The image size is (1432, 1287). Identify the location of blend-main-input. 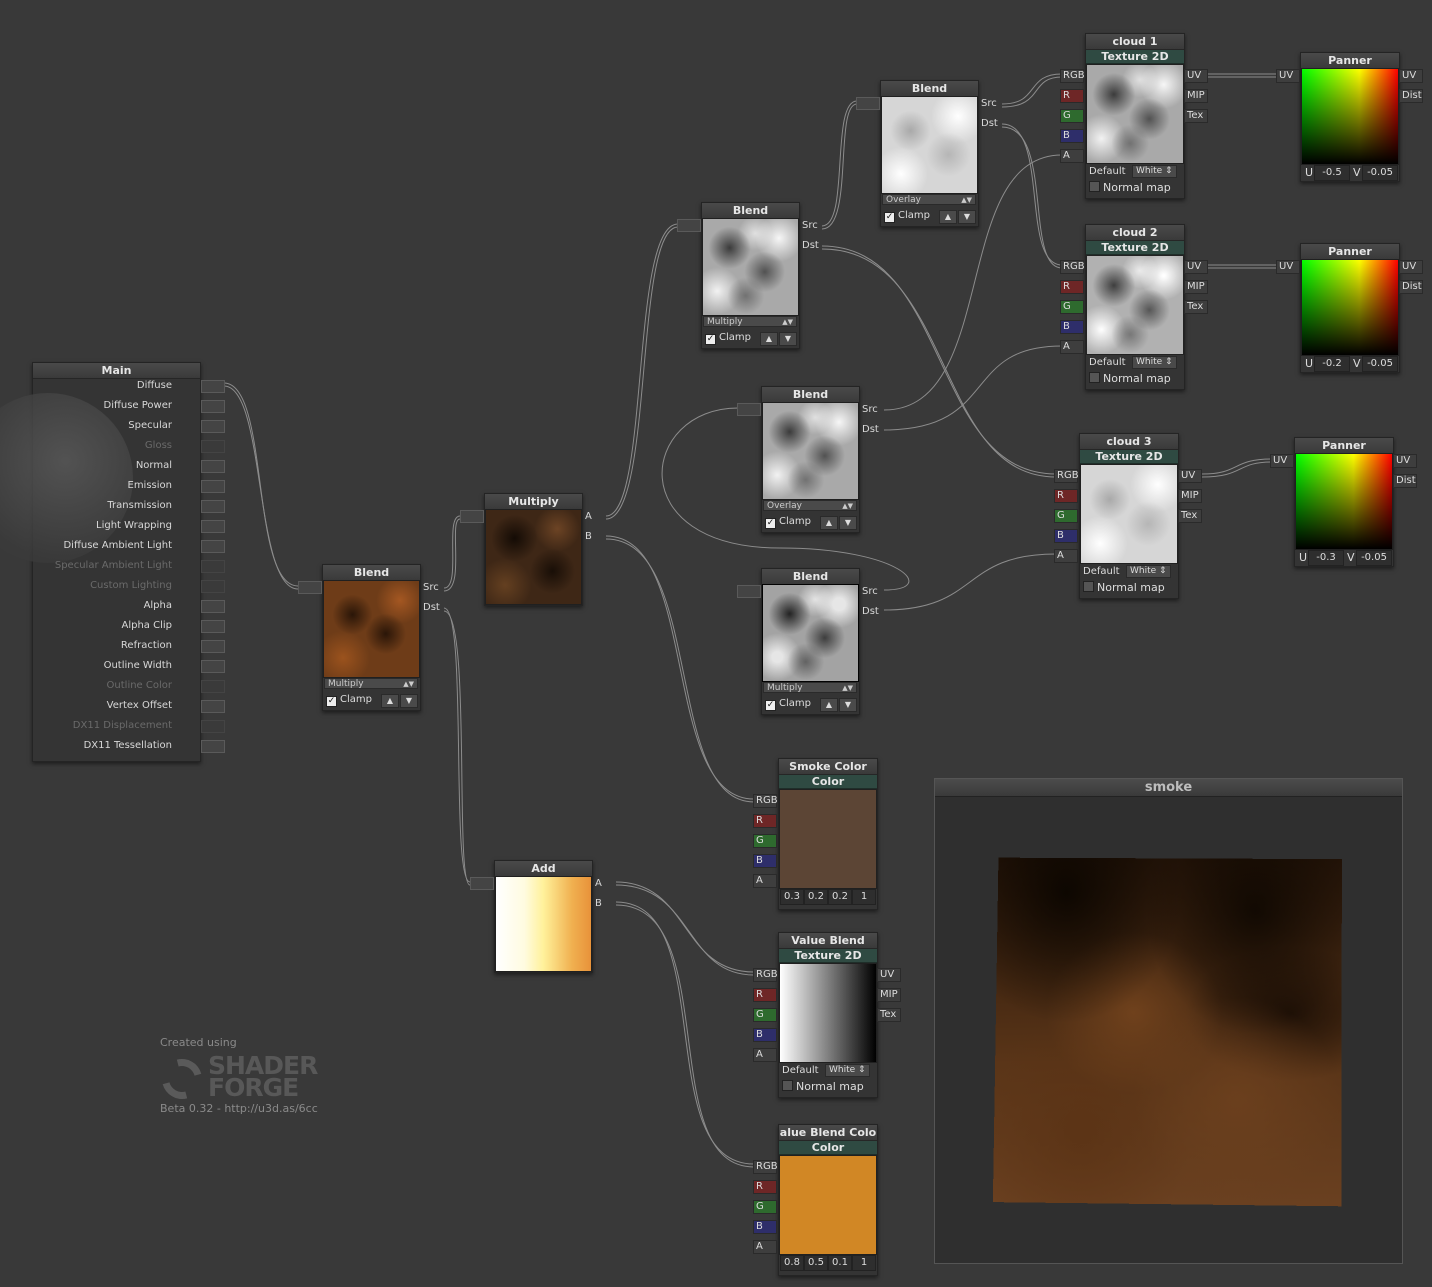
(310, 587).